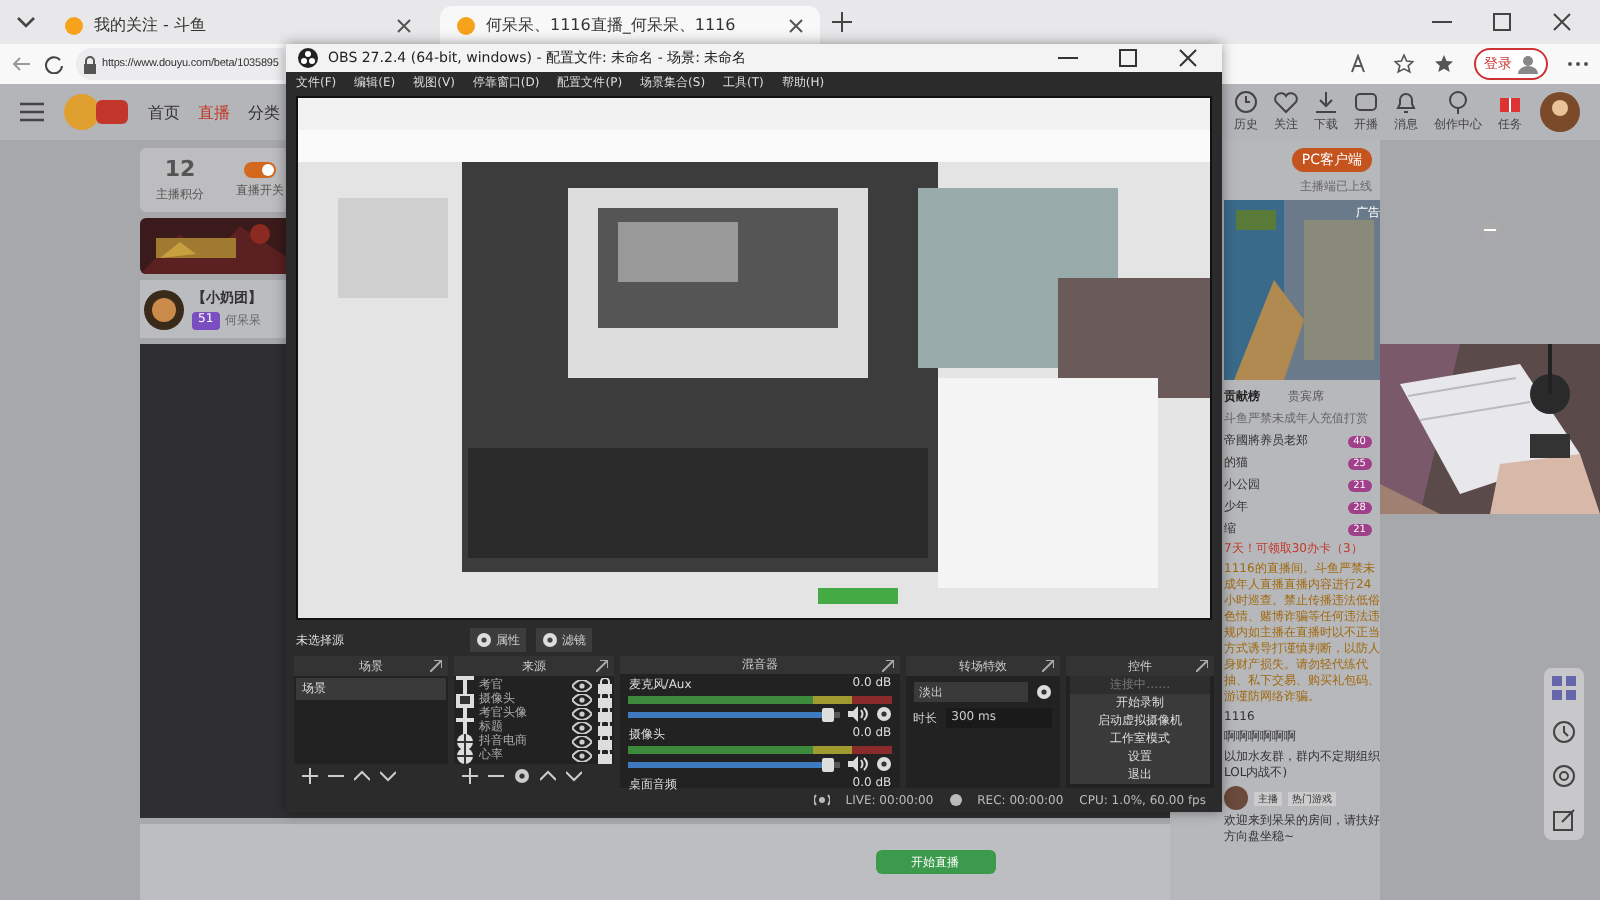  I want to click on timer-icon, so click(1564, 732).